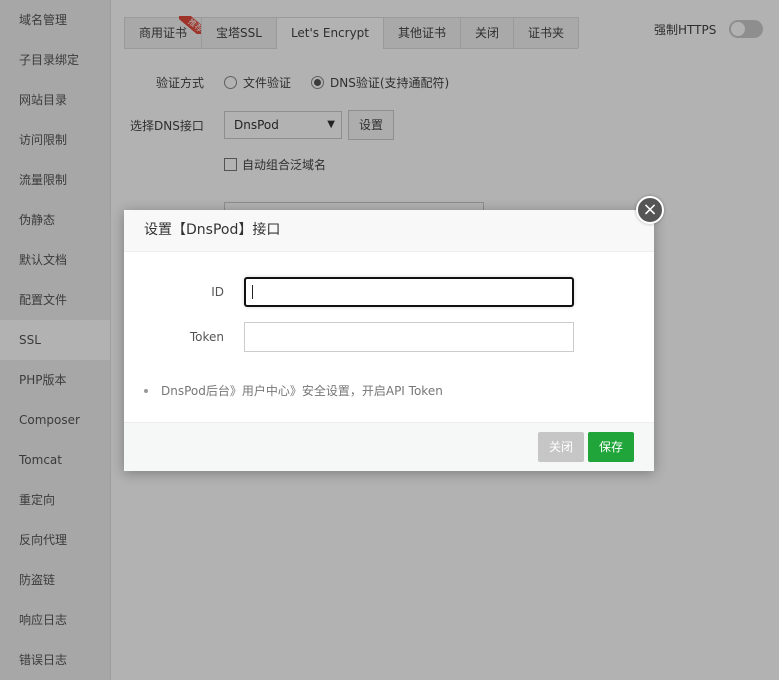 The image size is (779, 680). I want to click on dialog-tip: DnsPod后台》用户中心》安全设置，开启API Token, so click(293, 390).